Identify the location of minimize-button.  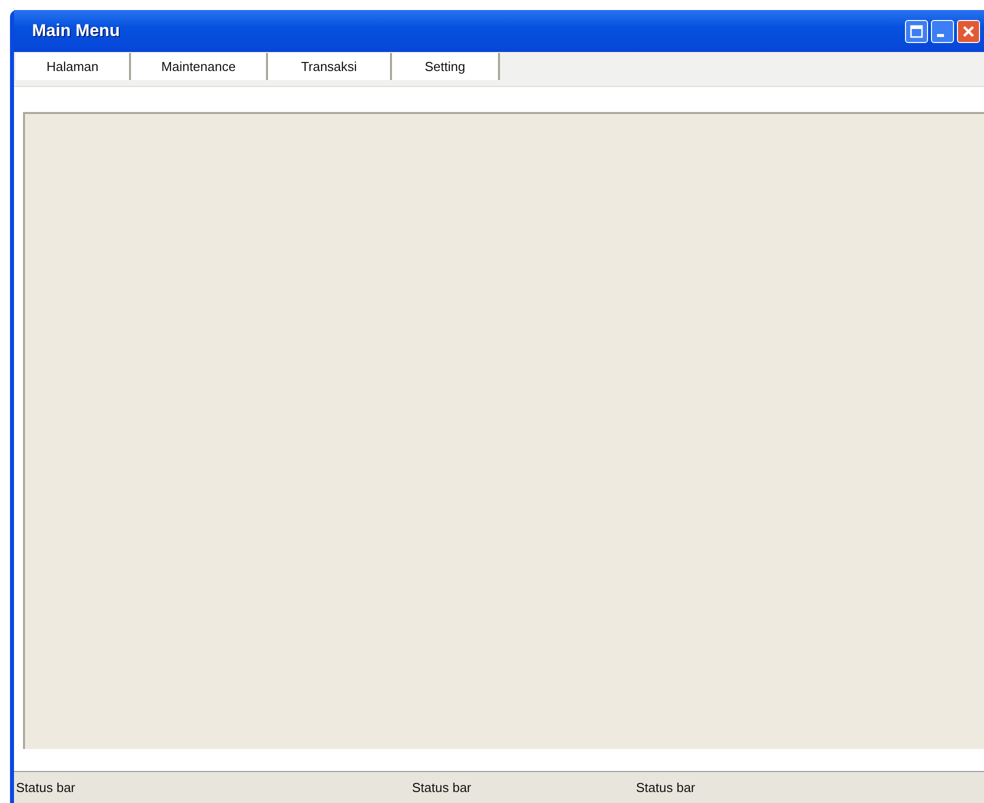
(942, 31).